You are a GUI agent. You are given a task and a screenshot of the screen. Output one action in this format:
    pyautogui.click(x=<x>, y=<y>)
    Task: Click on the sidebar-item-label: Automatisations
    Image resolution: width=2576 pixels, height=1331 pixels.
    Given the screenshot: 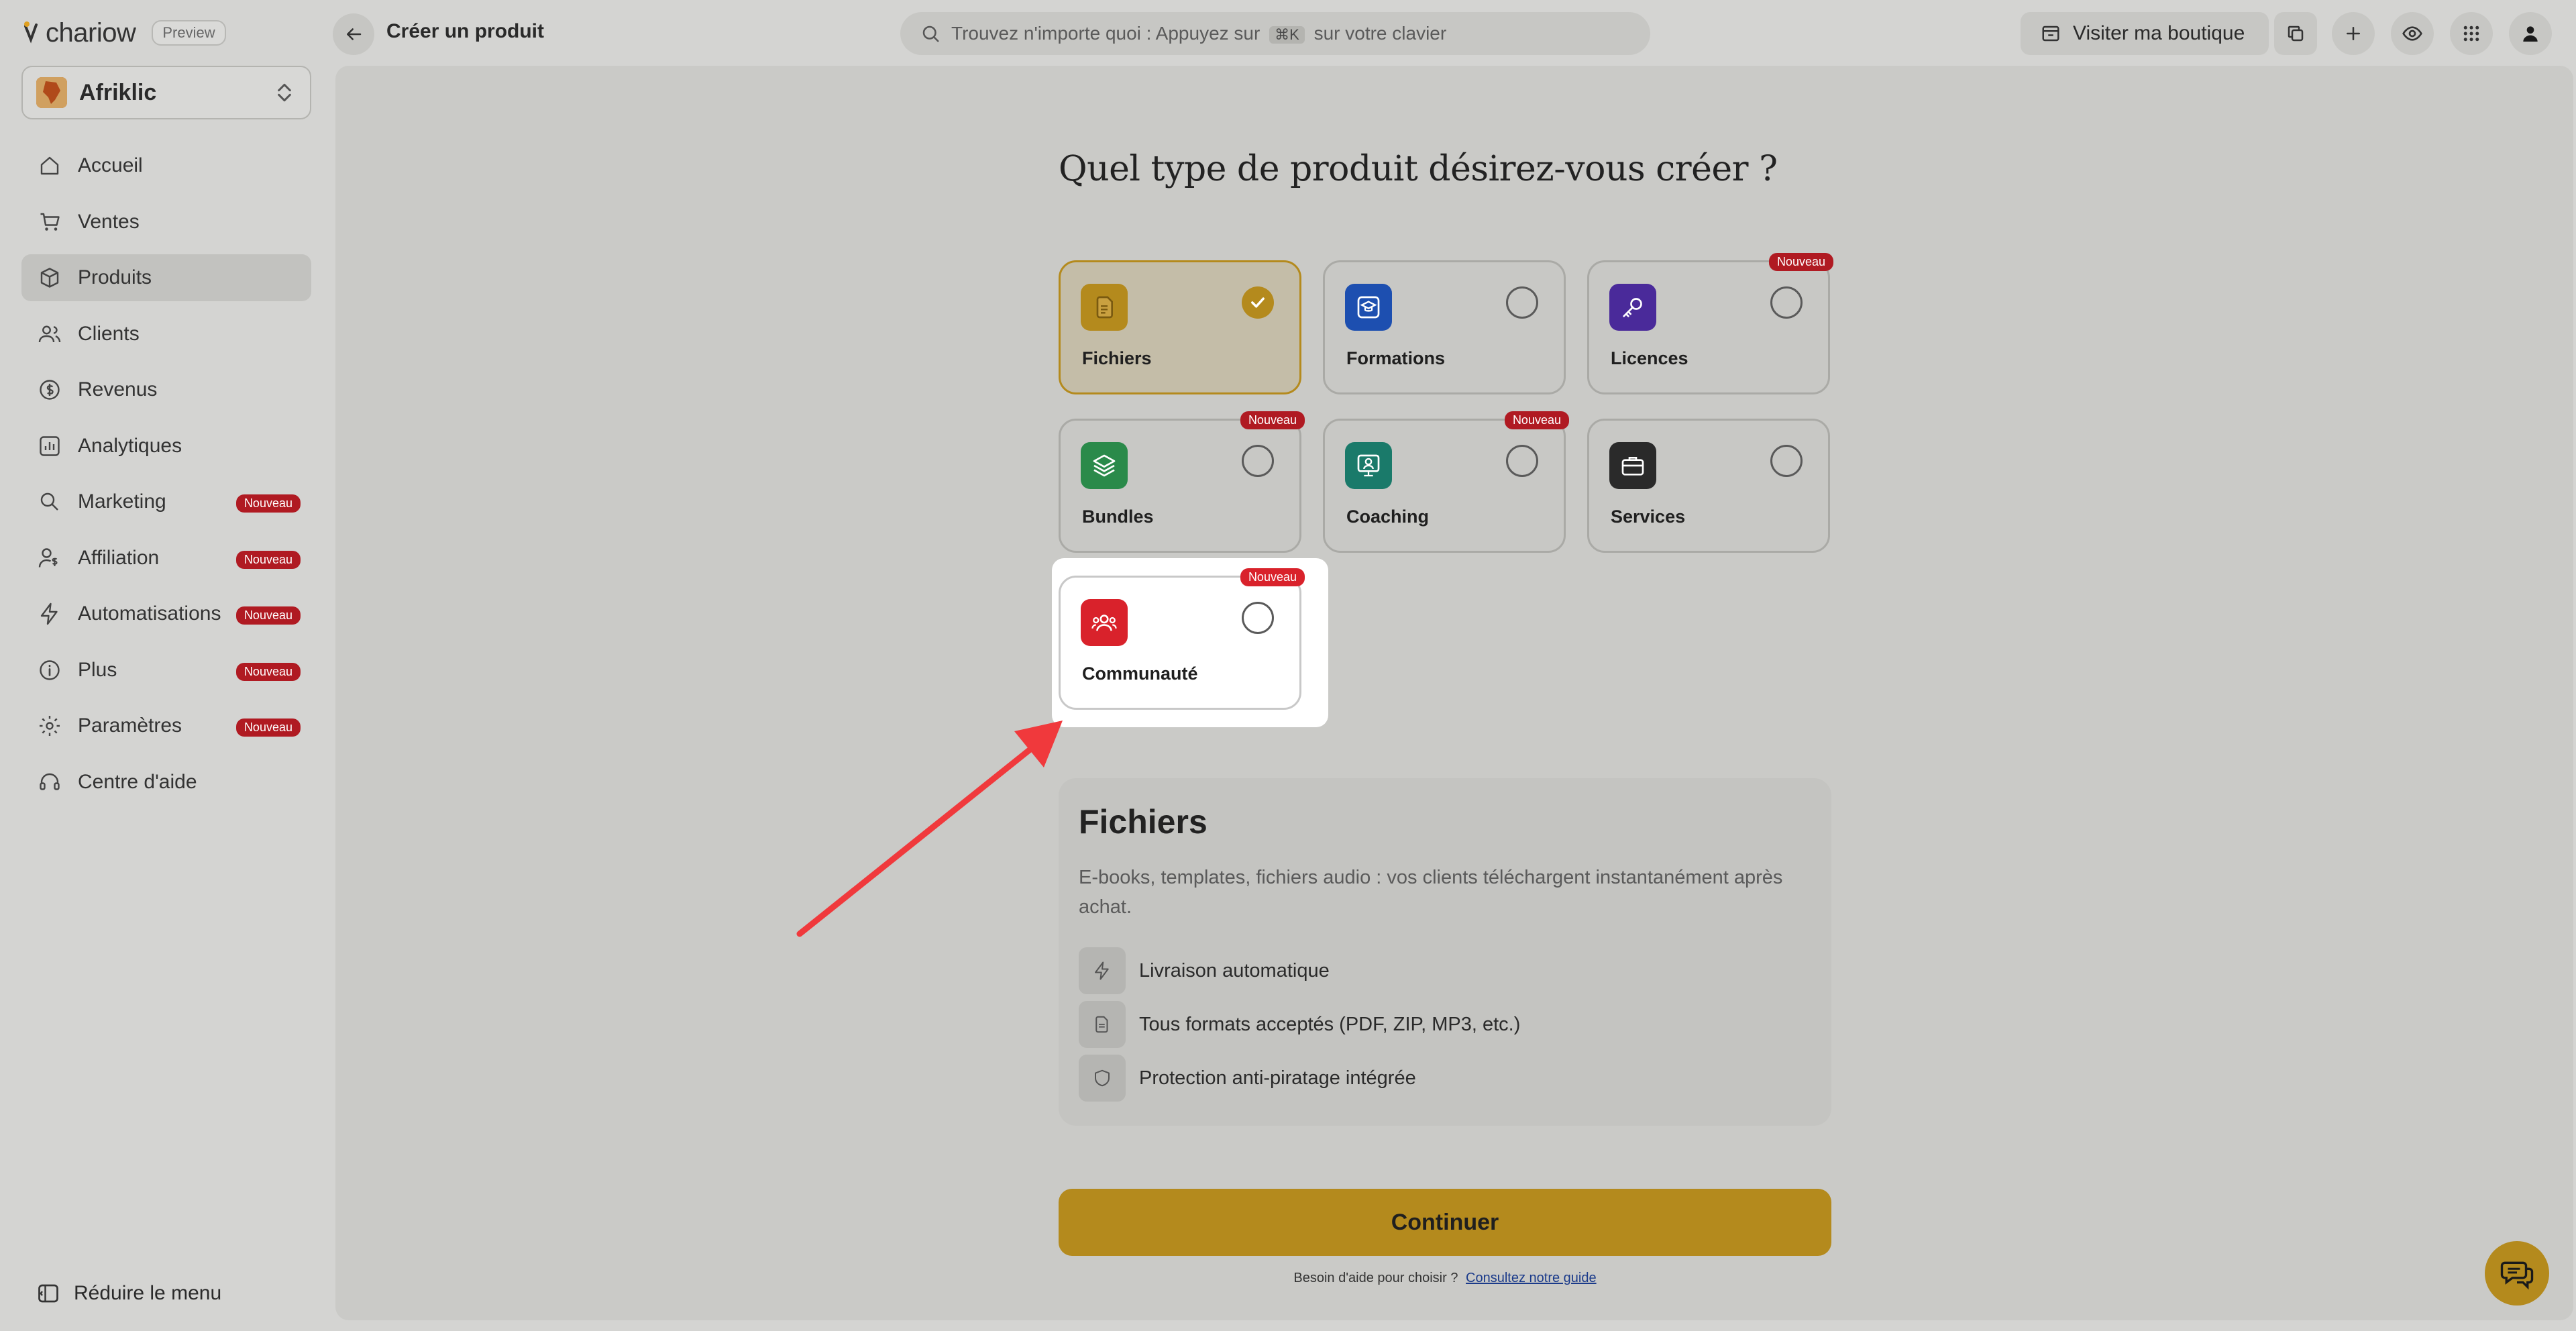 What is the action you would take?
    pyautogui.click(x=149, y=613)
    